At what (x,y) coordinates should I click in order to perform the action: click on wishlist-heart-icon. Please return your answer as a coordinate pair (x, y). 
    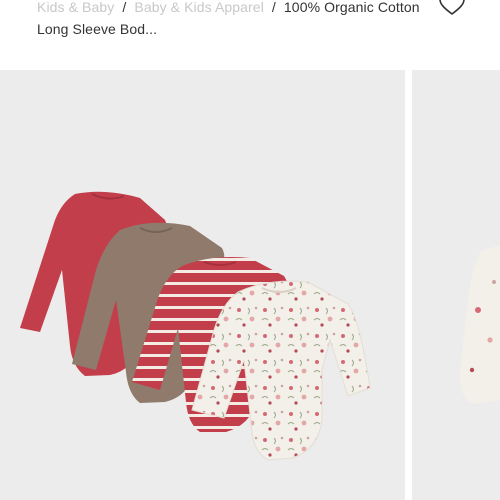
    Looking at the image, I should click on (452, 9).